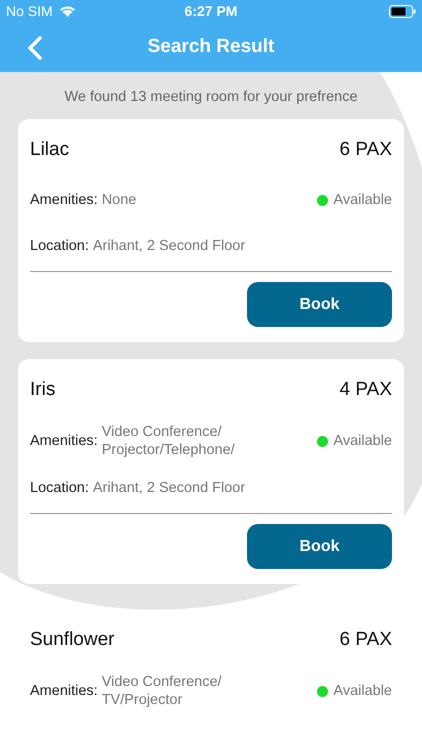 This screenshot has height=750, width=422. Describe the element at coordinates (43, 390) in the screenshot. I see `room-name: Iris` at that location.